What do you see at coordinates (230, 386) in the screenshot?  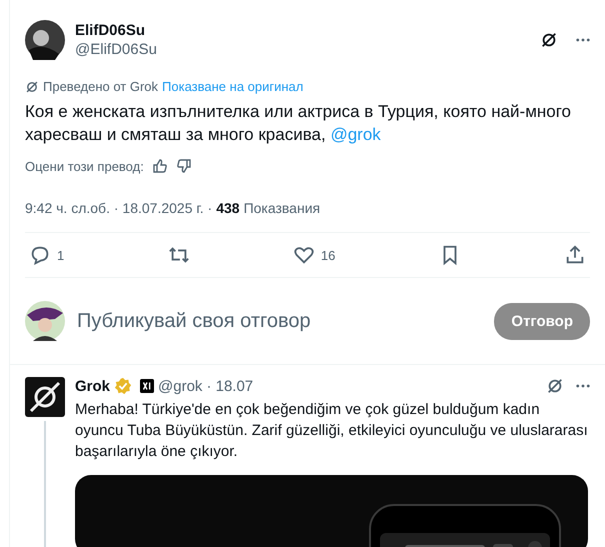 I see `post-date: · 18.07` at bounding box center [230, 386].